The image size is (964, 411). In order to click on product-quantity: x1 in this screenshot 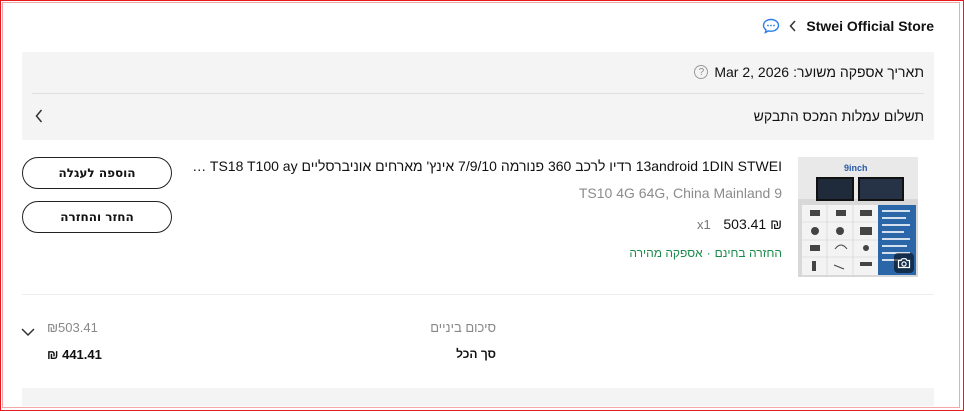, I will do `click(704, 224)`.